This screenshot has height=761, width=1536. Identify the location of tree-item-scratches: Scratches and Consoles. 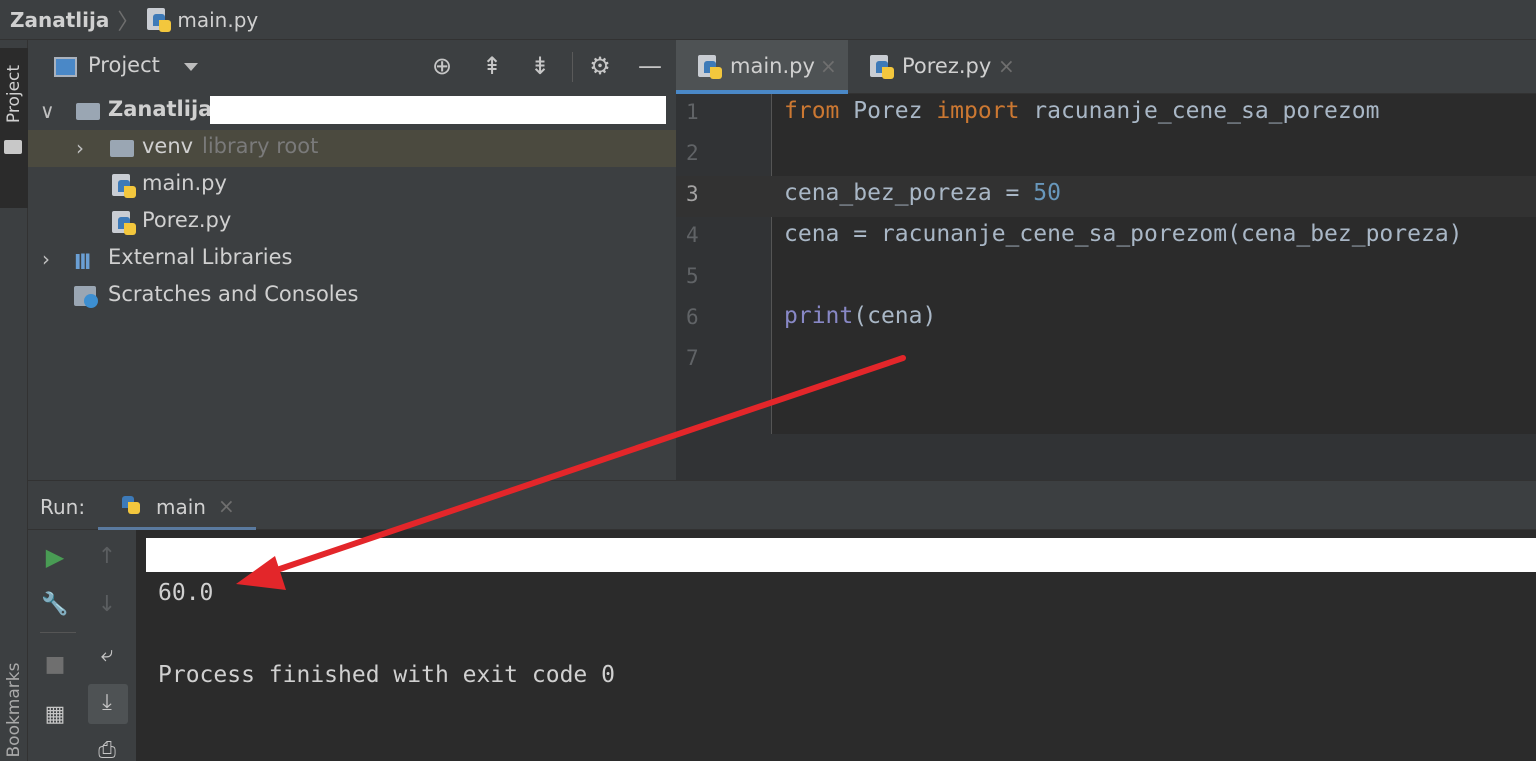
(352, 296).